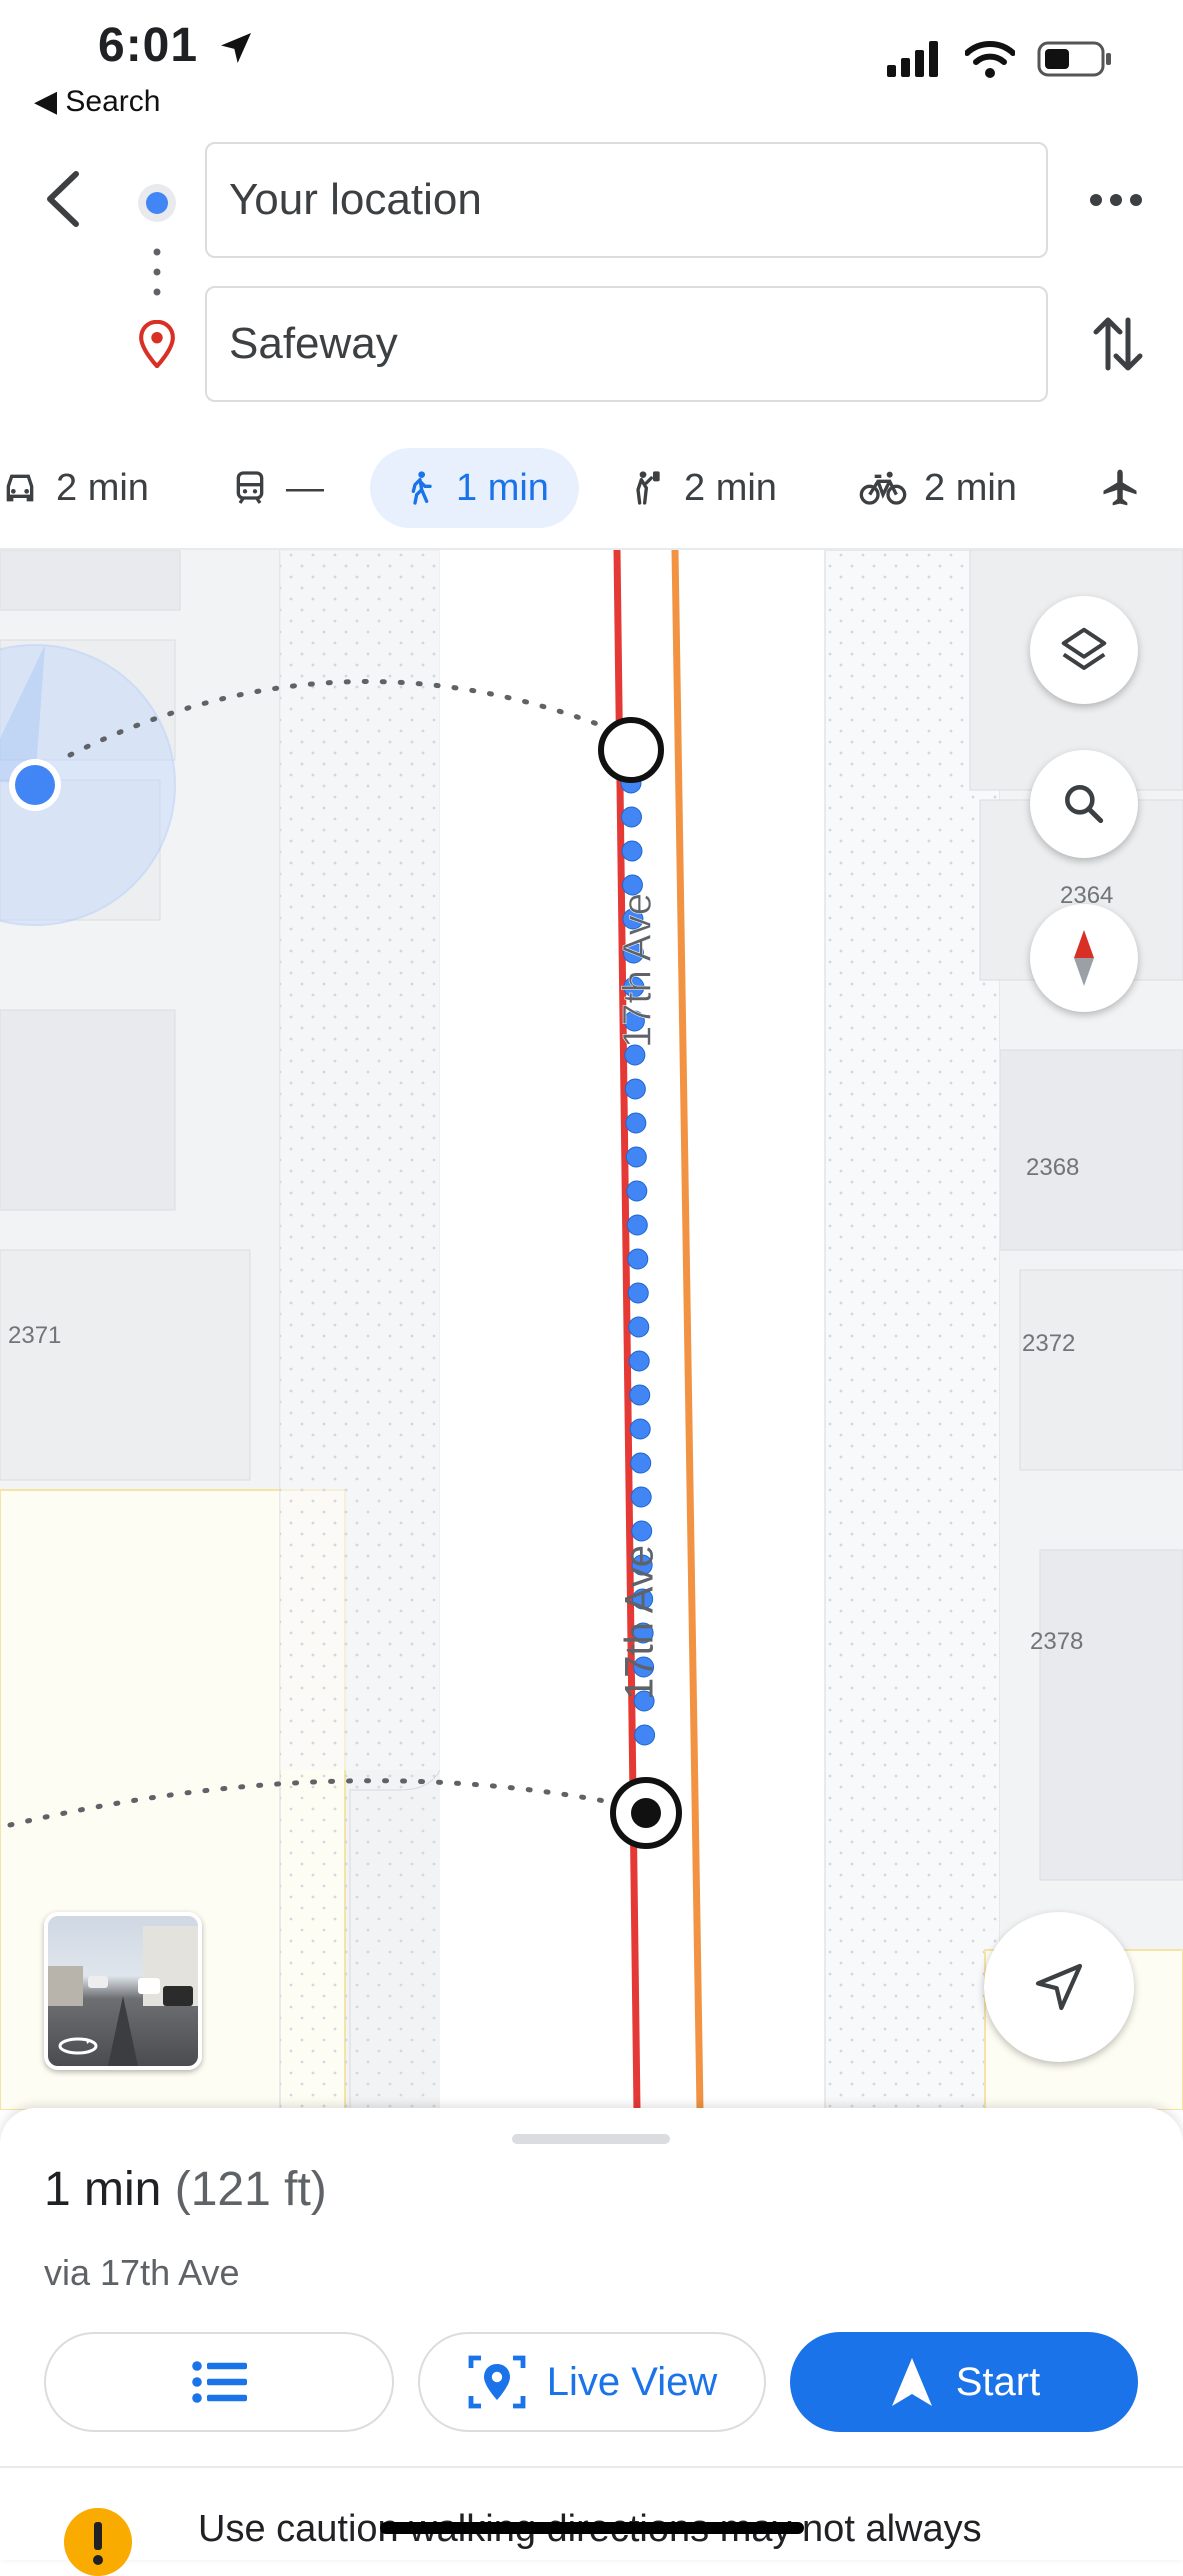  I want to click on bike-icon, so click(883, 488).